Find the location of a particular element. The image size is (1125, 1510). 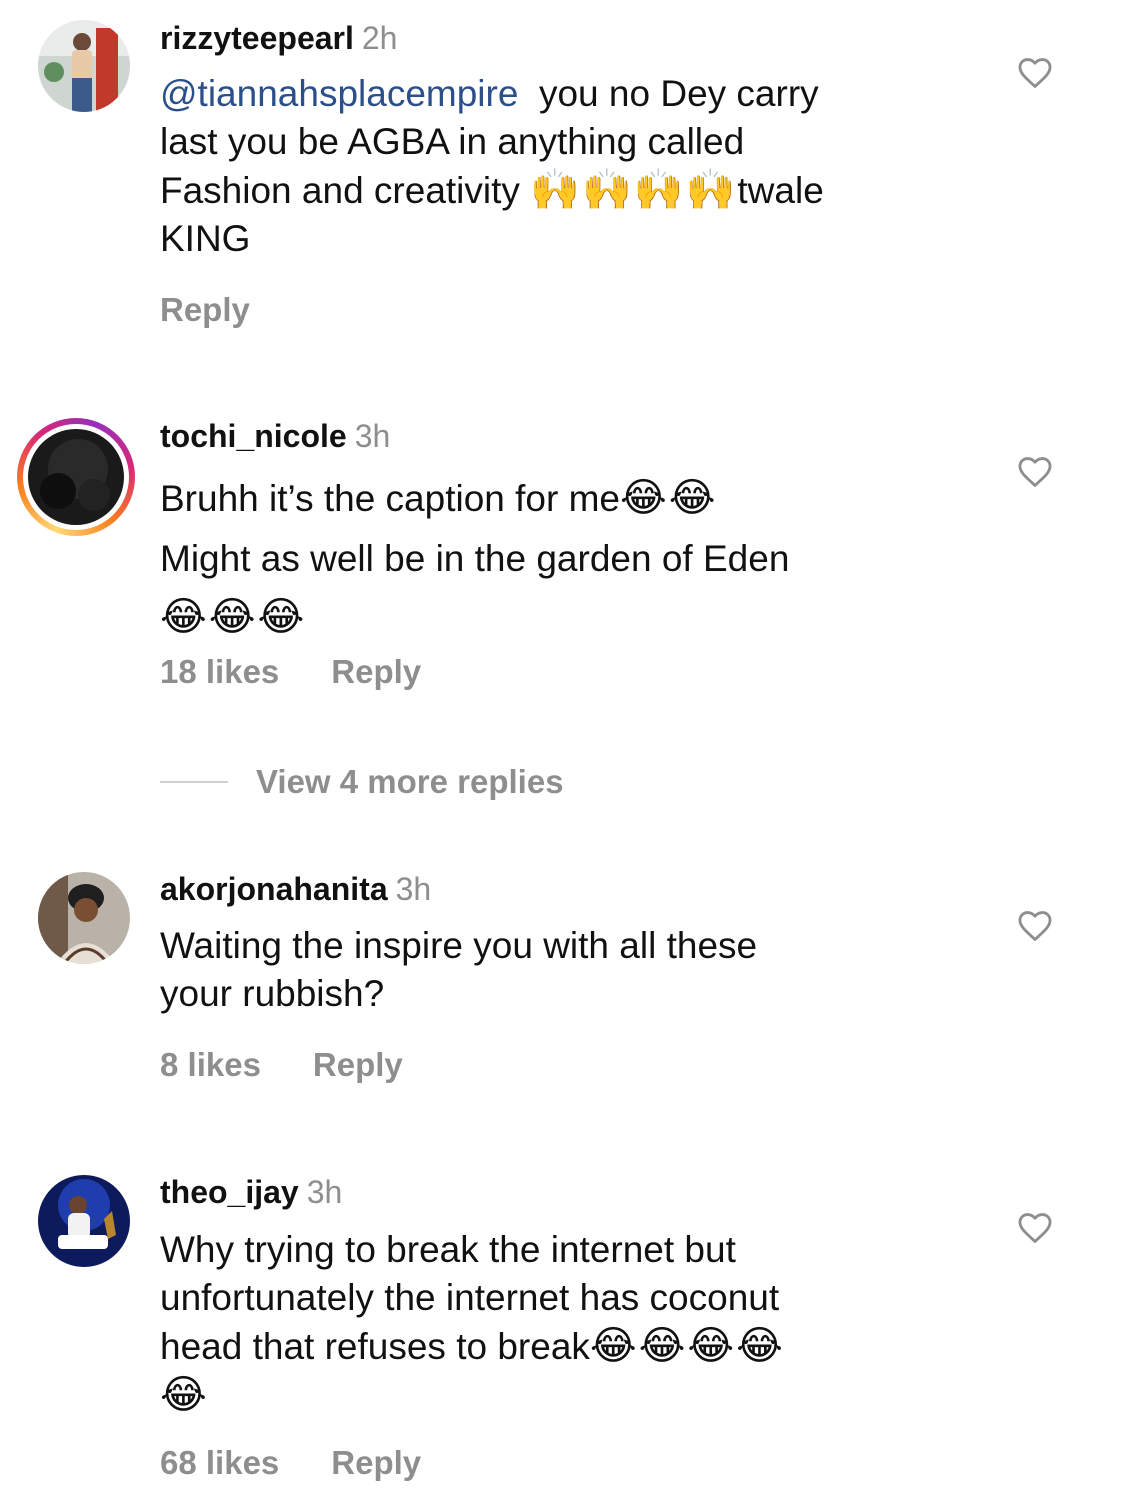

comment-actions: 18 likes Reply is located at coordinates (290, 672).